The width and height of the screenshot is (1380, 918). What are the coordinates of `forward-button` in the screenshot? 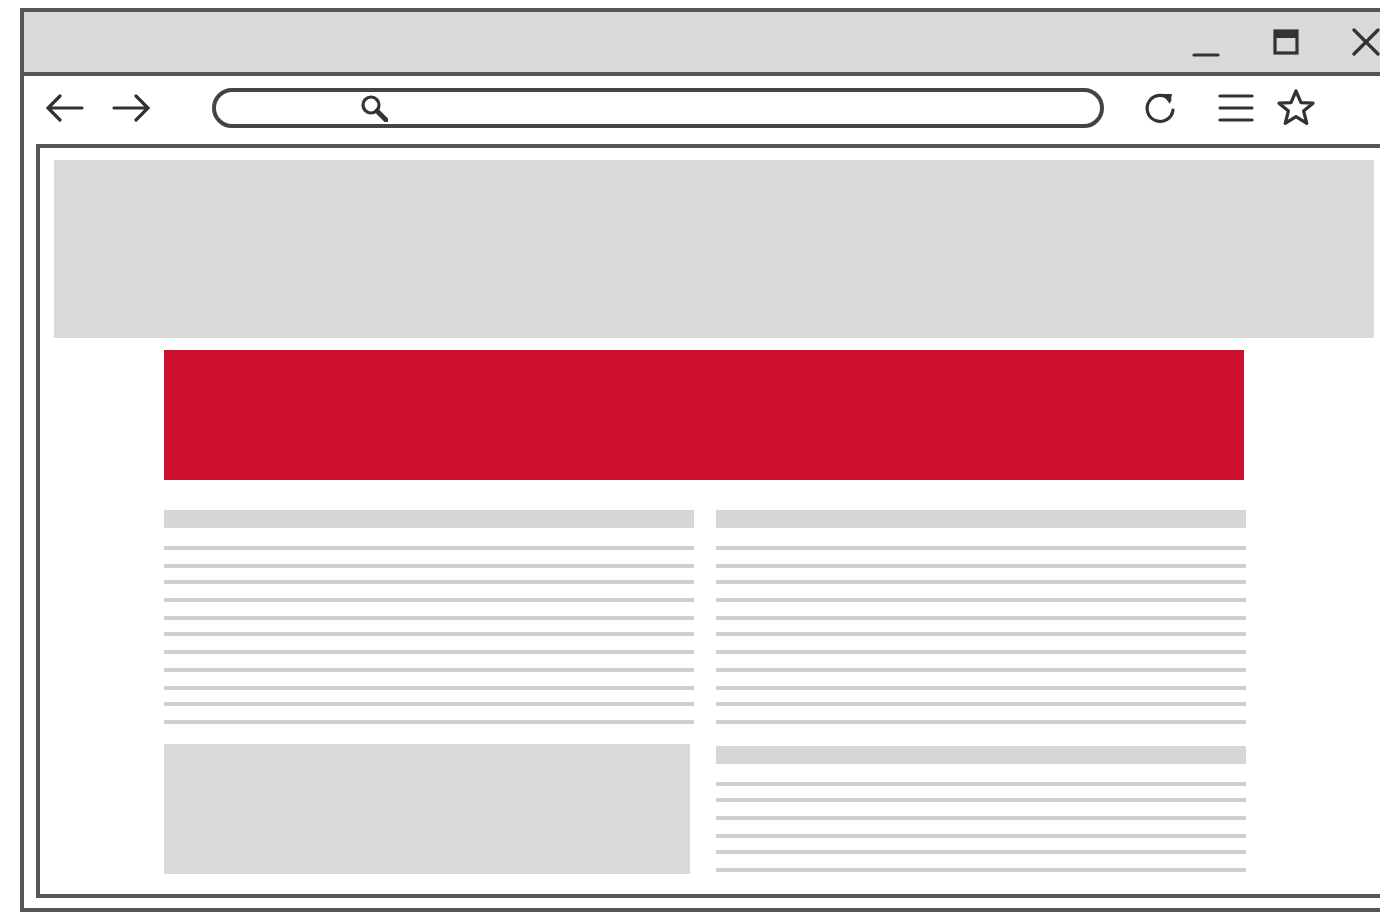 It's located at (132, 108).